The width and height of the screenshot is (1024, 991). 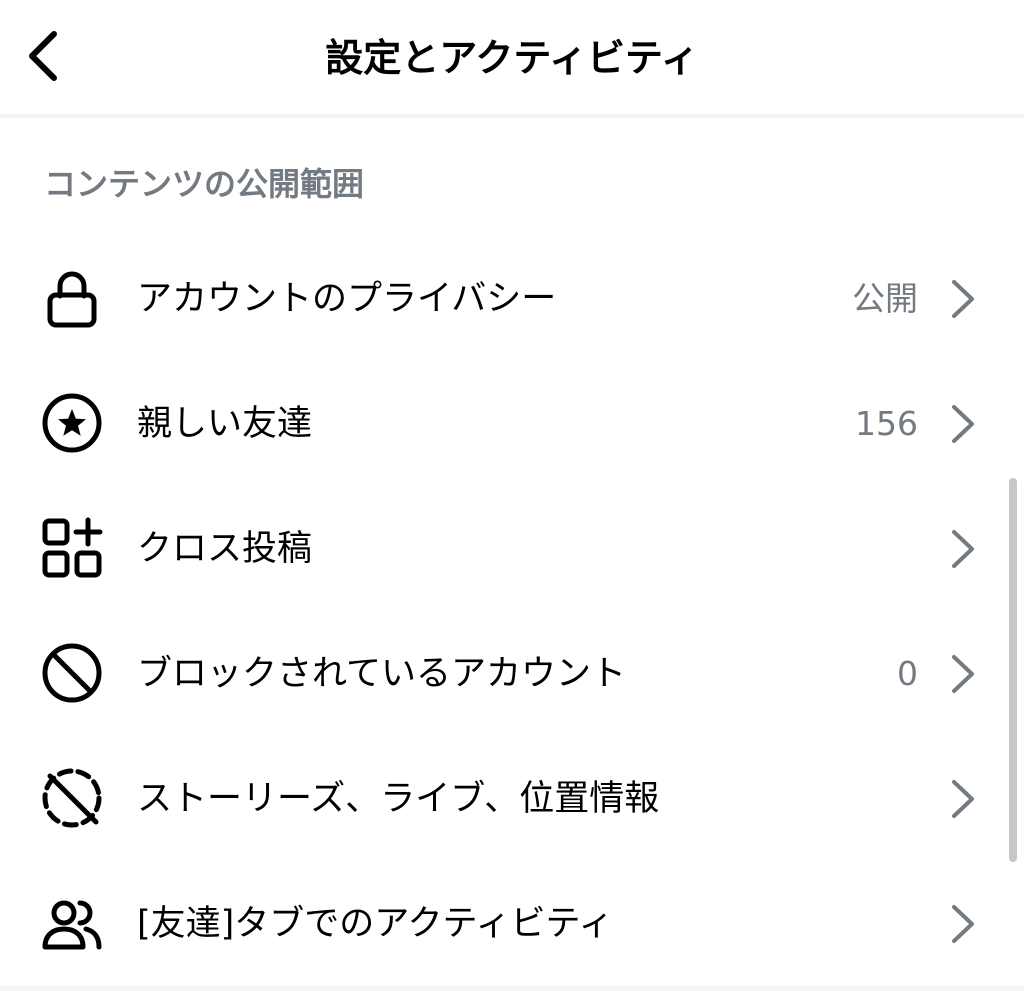 What do you see at coordinates (72, 423) in the screenshot?
I see `star-circle-icon` at bounding box center [72, 423].